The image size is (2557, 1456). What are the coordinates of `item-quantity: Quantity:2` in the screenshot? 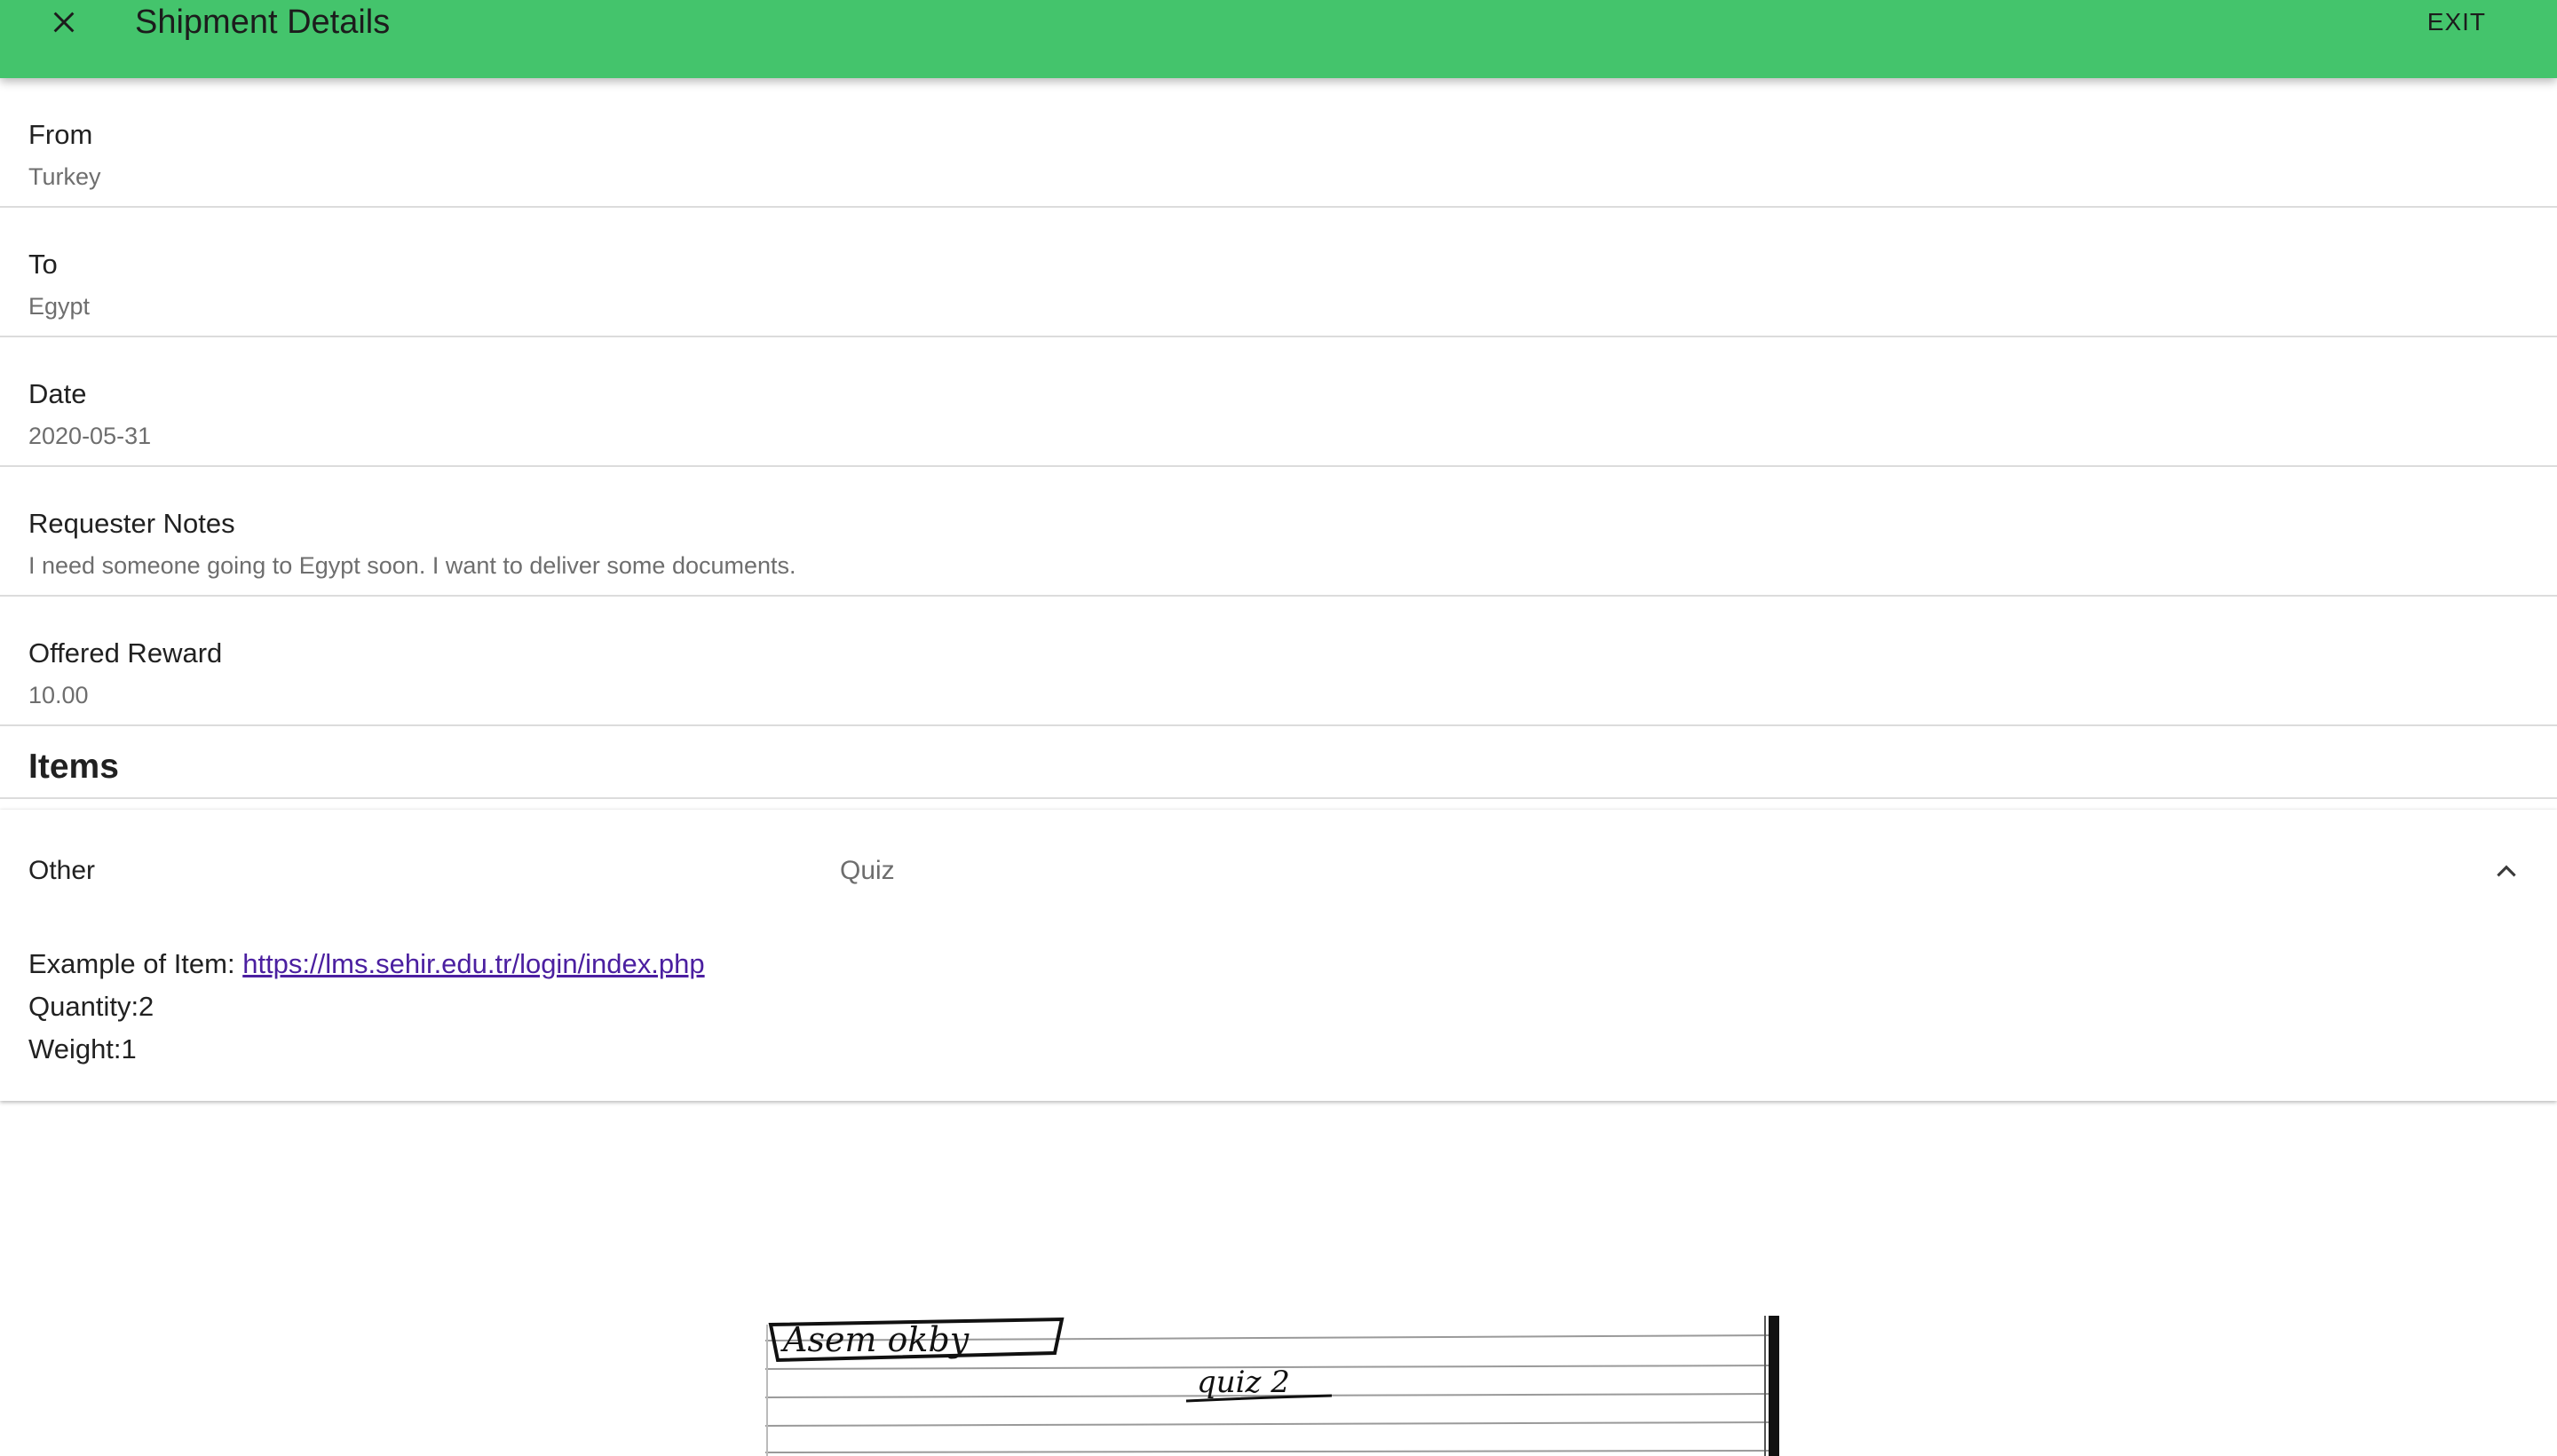 It's located at (91, 1006).